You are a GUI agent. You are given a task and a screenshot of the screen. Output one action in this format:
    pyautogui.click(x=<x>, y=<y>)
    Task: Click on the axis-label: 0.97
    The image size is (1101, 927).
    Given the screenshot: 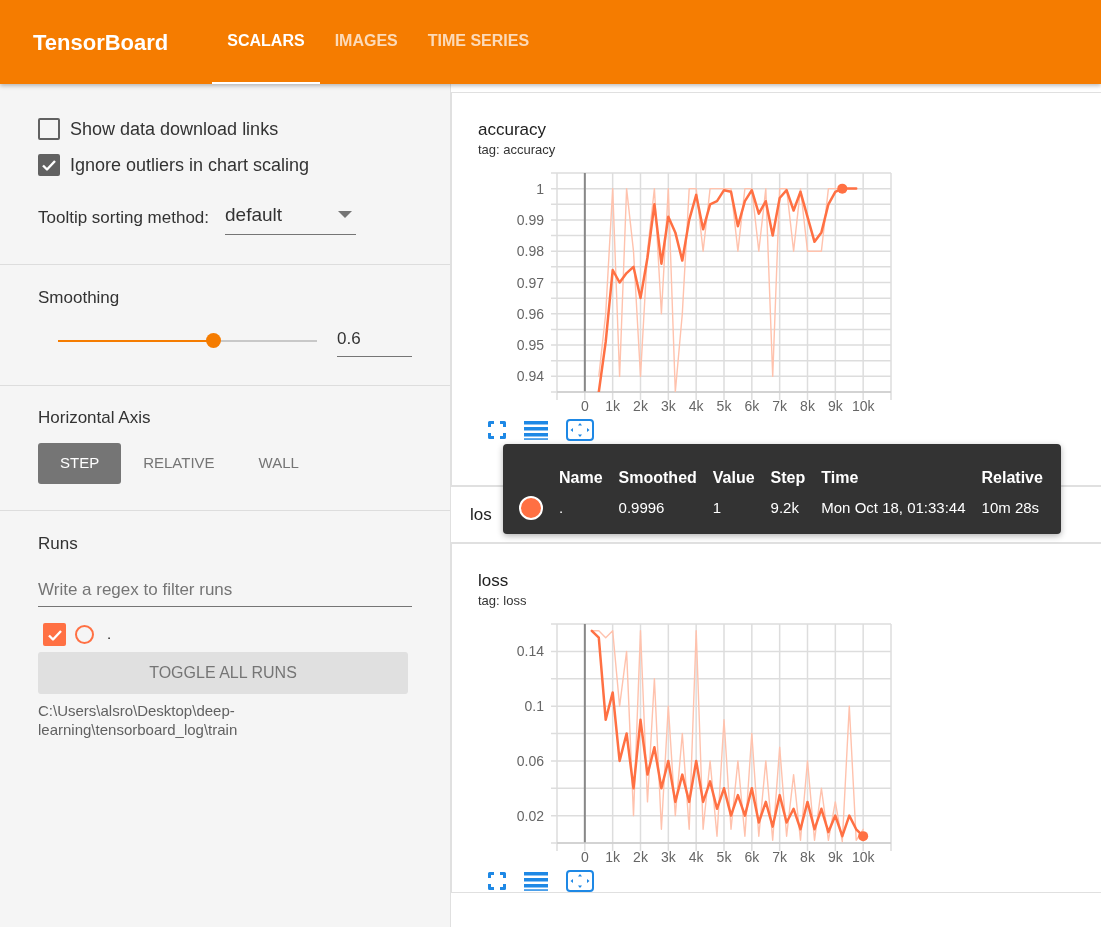 What is the action you would take?
    pyautogui.click(x=530, y=282)
    